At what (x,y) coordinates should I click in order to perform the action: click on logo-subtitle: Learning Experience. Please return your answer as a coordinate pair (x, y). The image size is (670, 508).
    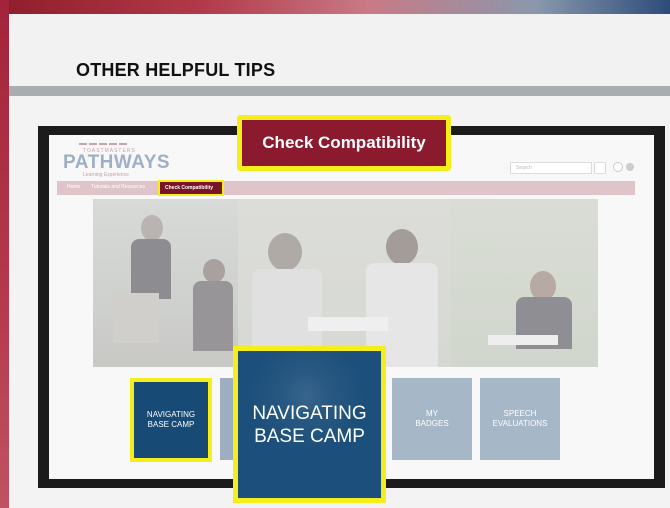
    Looking at the image, I should click on (106, 175).